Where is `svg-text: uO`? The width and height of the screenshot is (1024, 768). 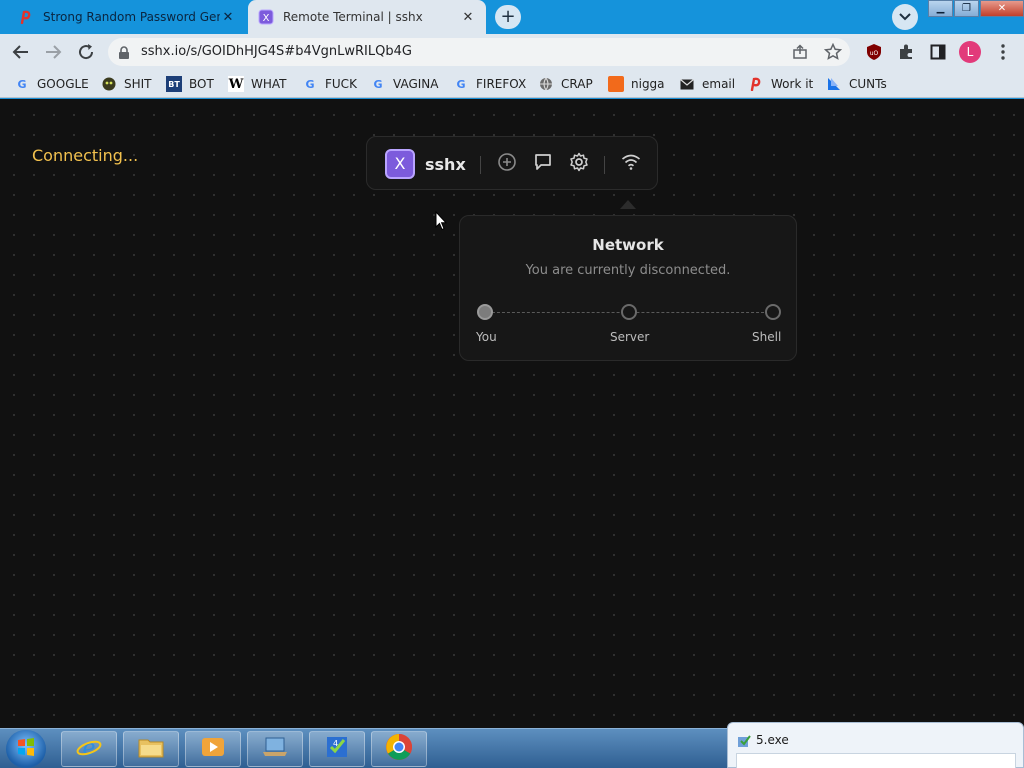 svg-text: uO is located at coordinates (874, 53).